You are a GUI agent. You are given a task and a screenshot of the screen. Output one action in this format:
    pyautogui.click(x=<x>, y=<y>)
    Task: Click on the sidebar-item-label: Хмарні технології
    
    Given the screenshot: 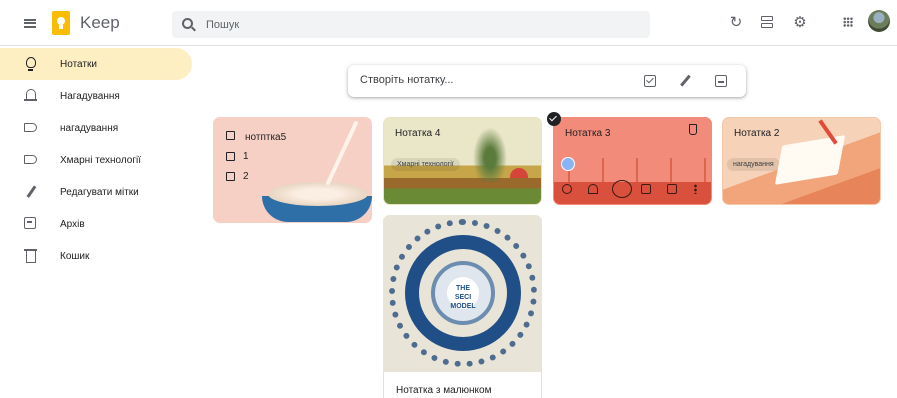 What is the action you would take?
    pyautogui.click(x=101, y=160)
    